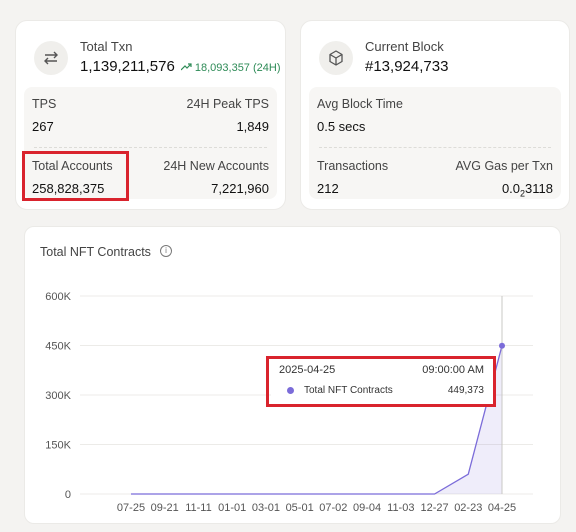  I want to click on x-tick-label: 11-03, so click(400, 508).